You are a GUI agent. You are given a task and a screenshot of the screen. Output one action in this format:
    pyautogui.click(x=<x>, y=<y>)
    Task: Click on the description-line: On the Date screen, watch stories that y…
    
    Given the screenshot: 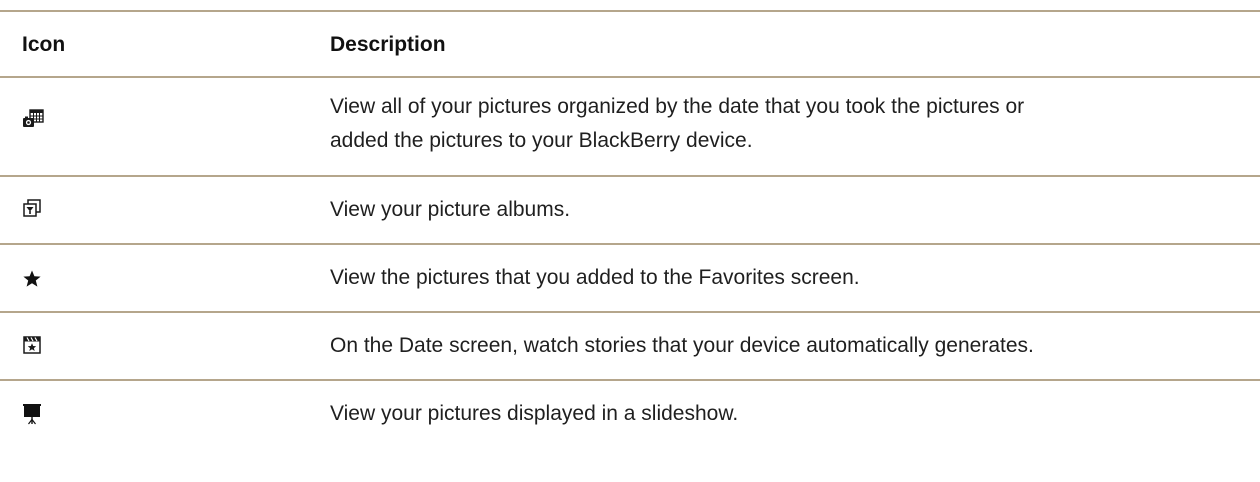 What is the action you would take?
    pyautogui.click(x=682, y=345)
    